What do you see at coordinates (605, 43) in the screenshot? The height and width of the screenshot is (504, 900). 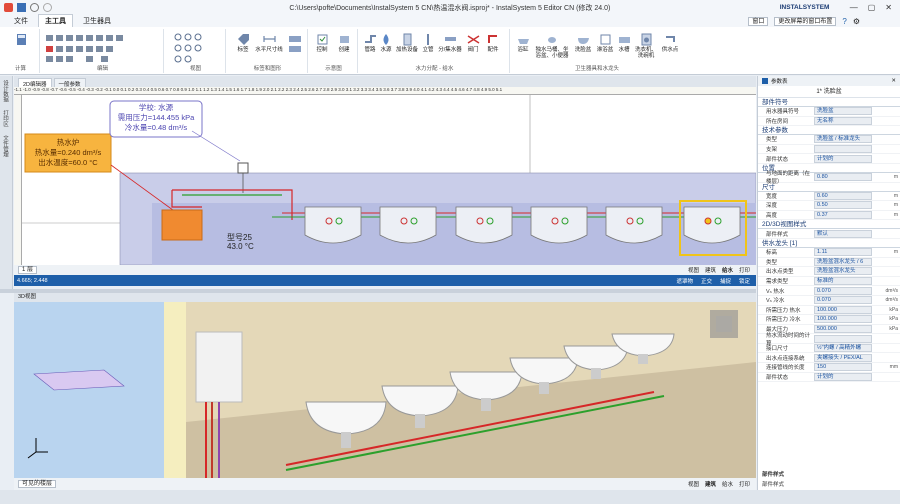 I see `shower-button: 淋浴盆` at bounding box center [605, 43].